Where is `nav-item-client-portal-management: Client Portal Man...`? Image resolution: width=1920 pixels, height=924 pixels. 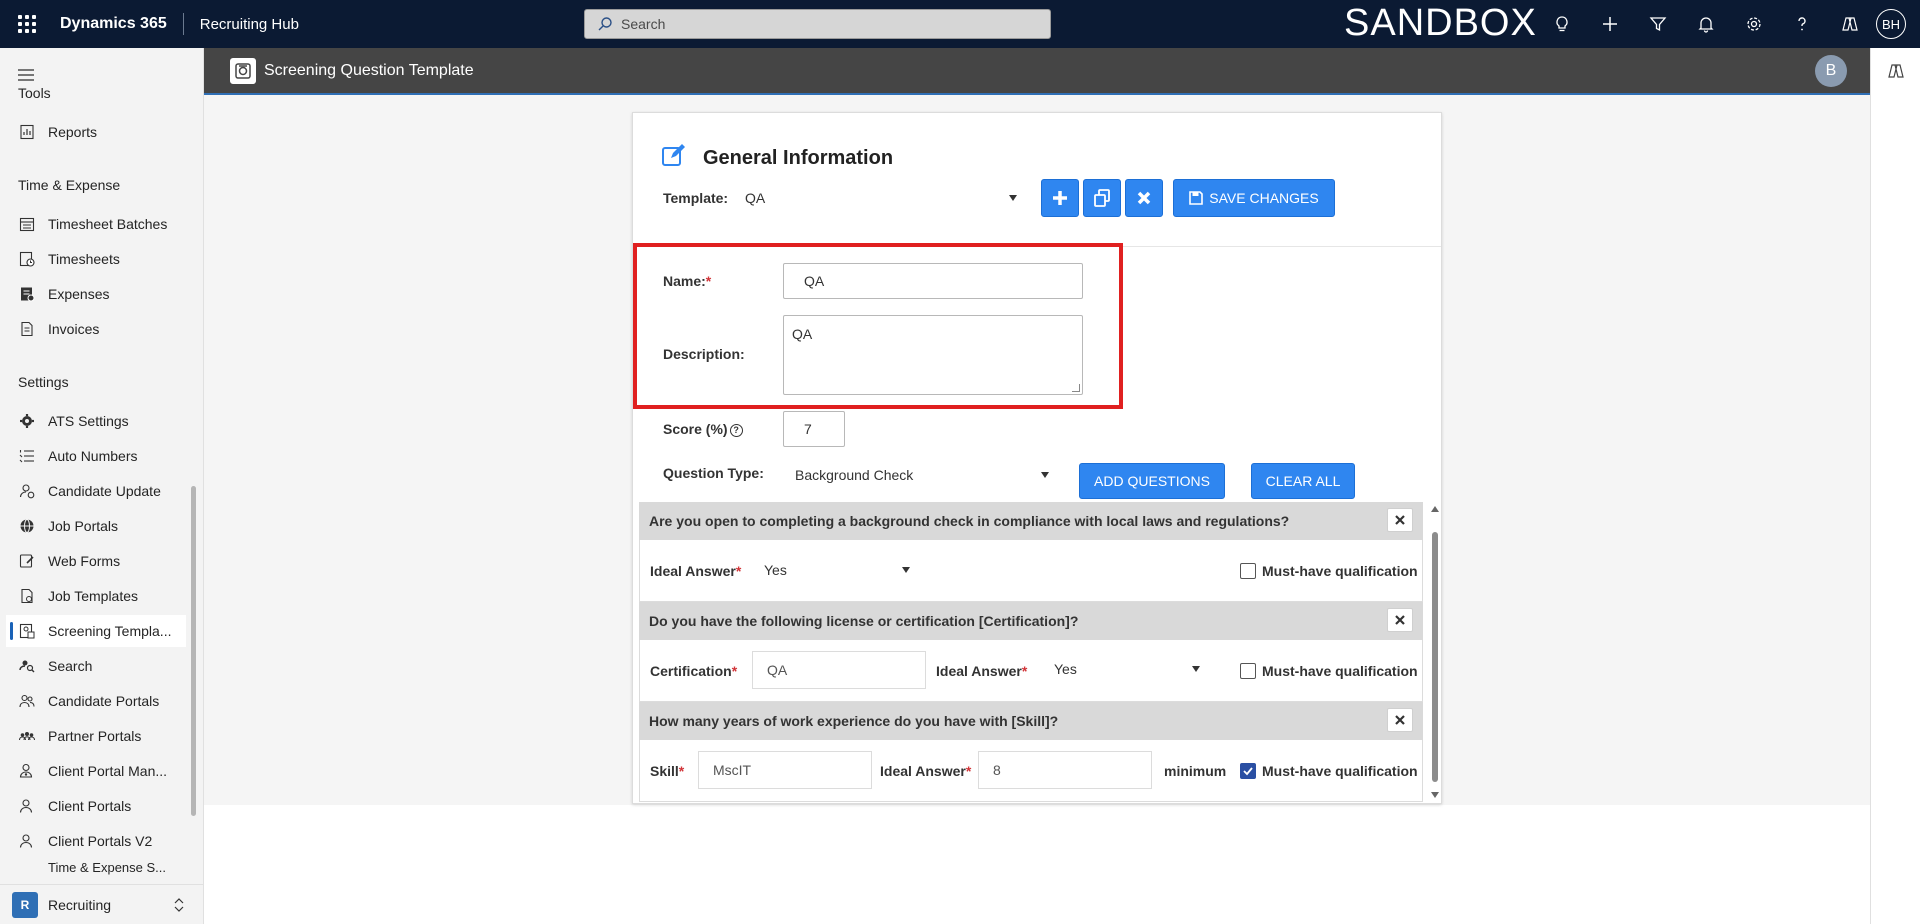 nav-item-client-portal-management: Client Portal Man... is located at coordinates (96, 771).